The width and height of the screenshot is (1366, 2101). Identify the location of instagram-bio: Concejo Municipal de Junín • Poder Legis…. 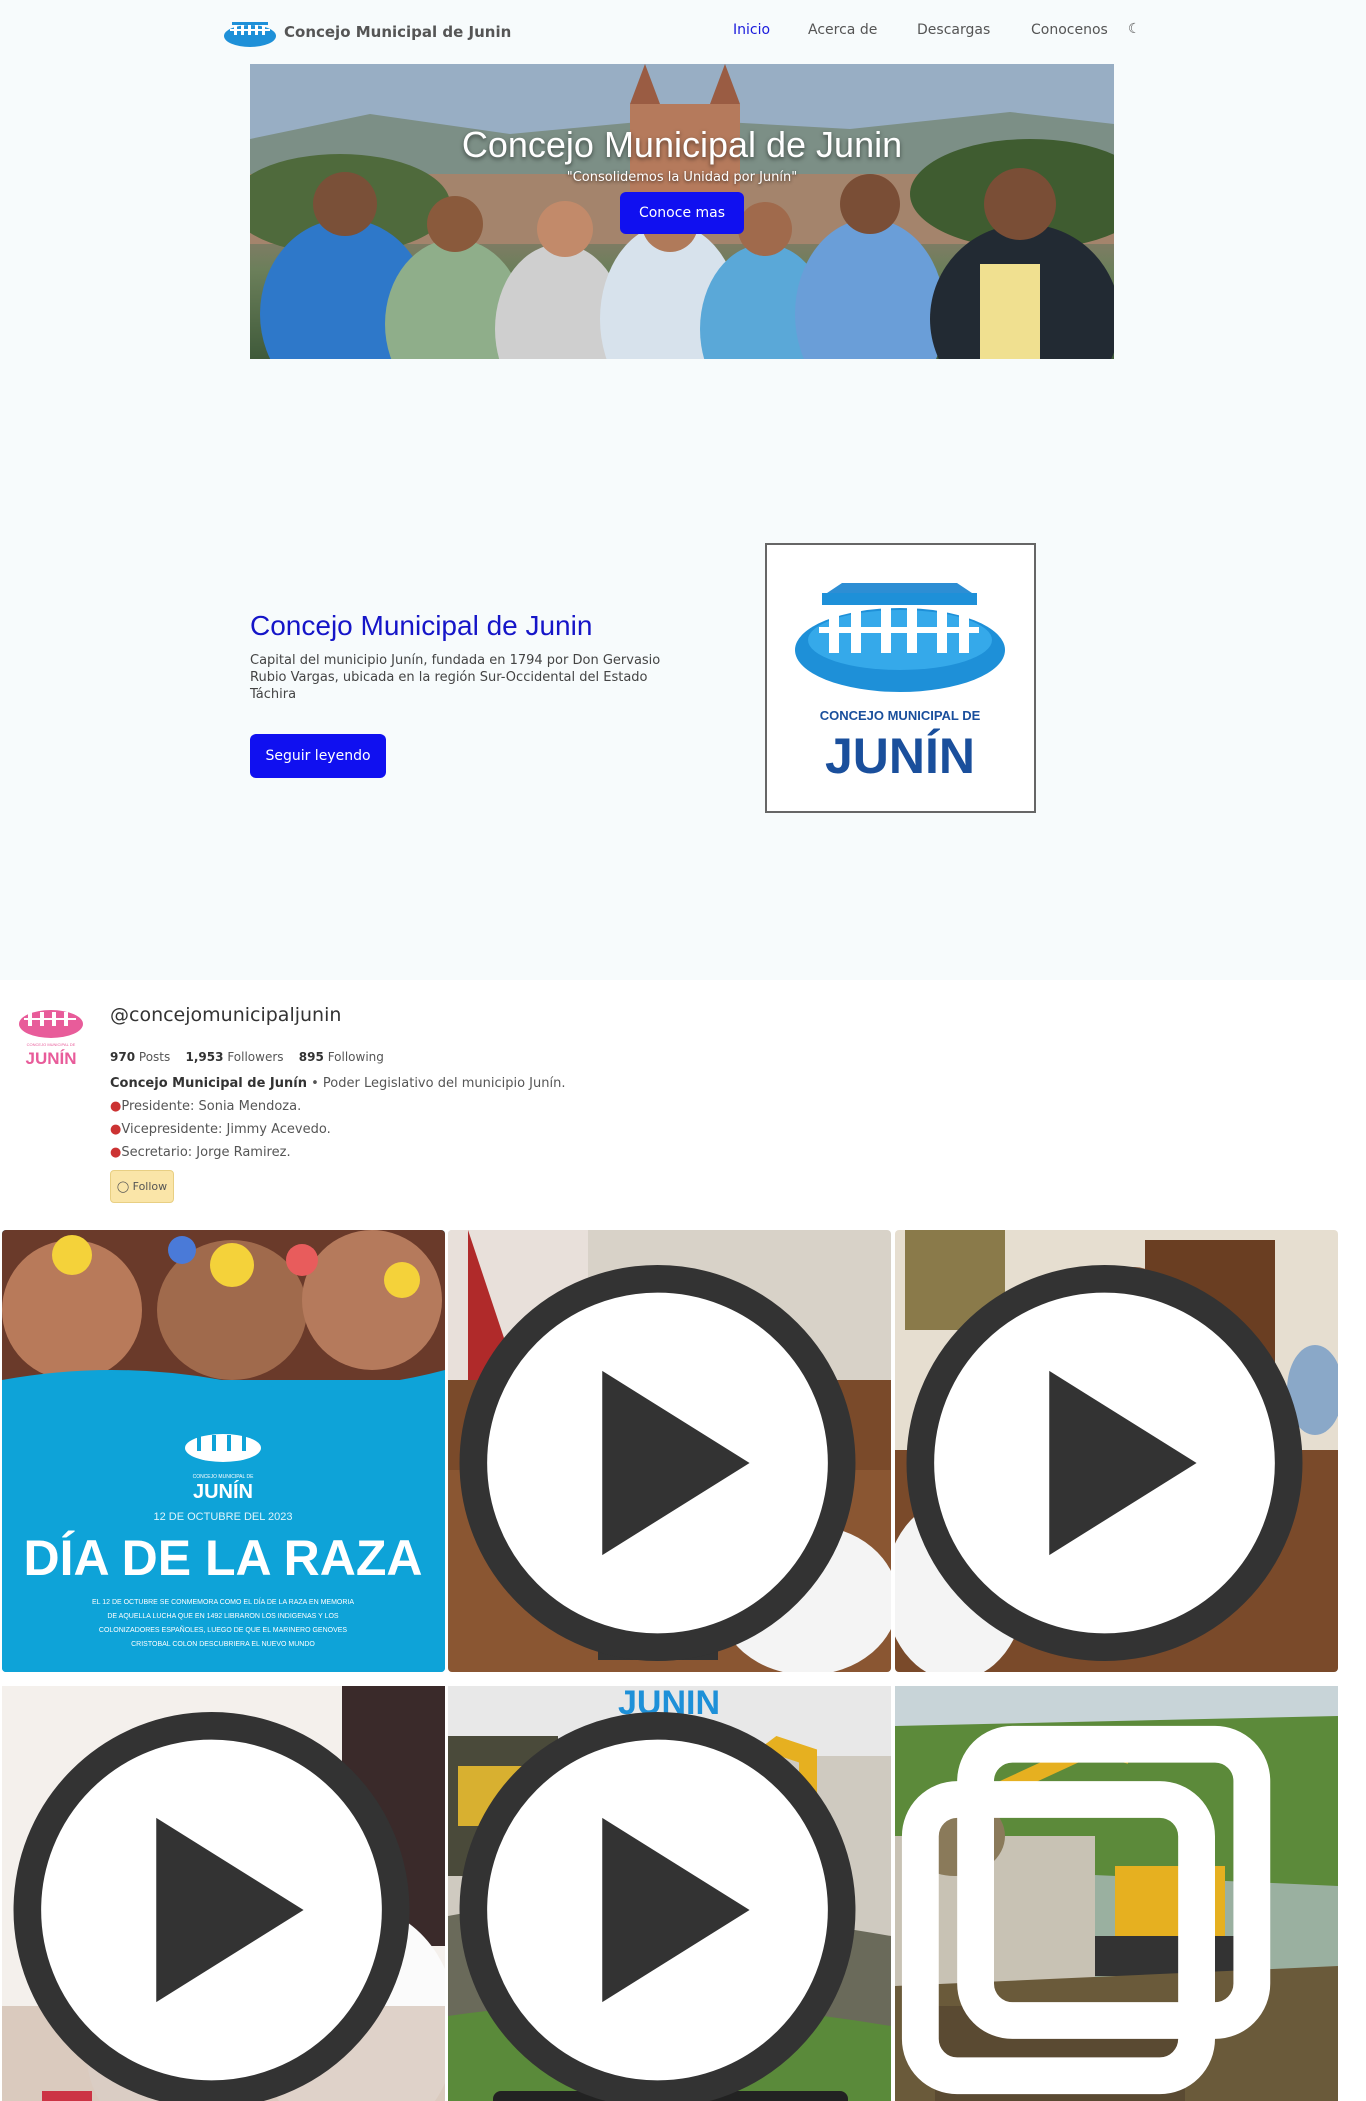
(337, 1118).